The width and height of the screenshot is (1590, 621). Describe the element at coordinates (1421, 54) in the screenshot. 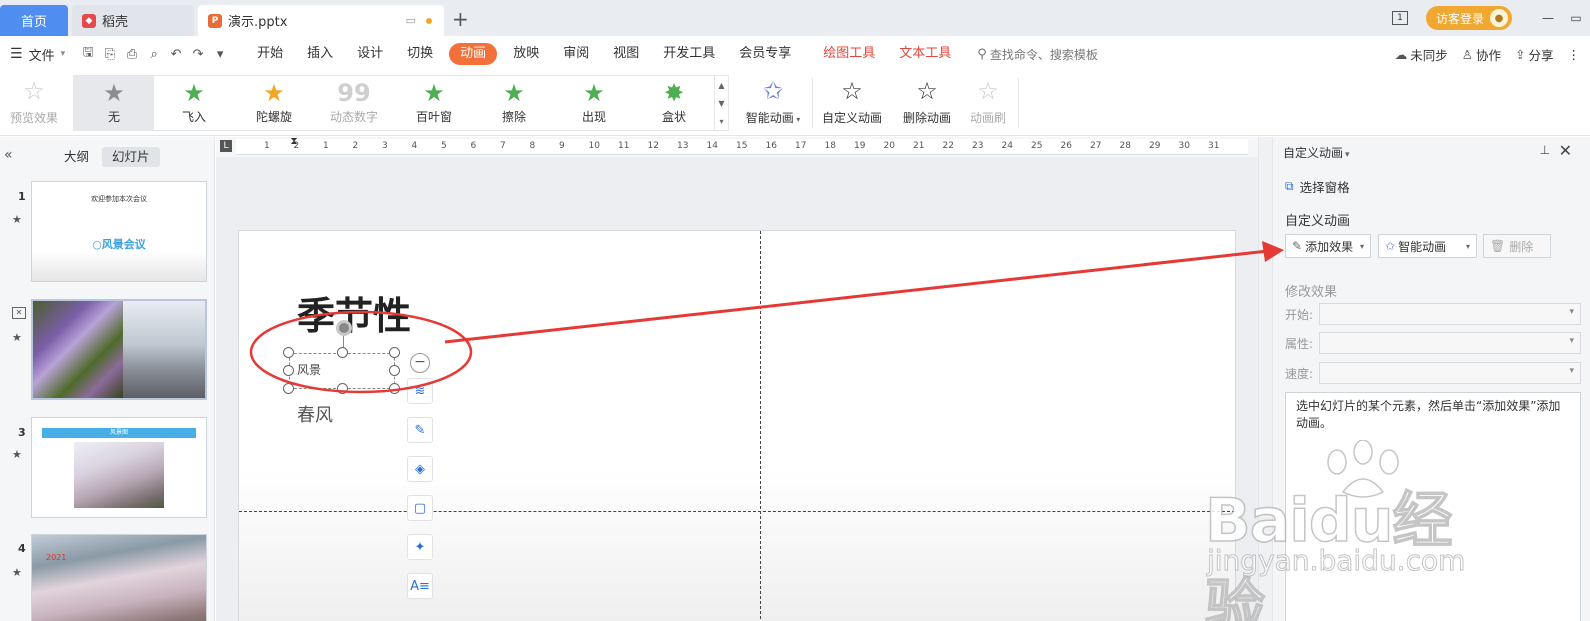

I see `sync-button: ☁ 未同步` at that location.